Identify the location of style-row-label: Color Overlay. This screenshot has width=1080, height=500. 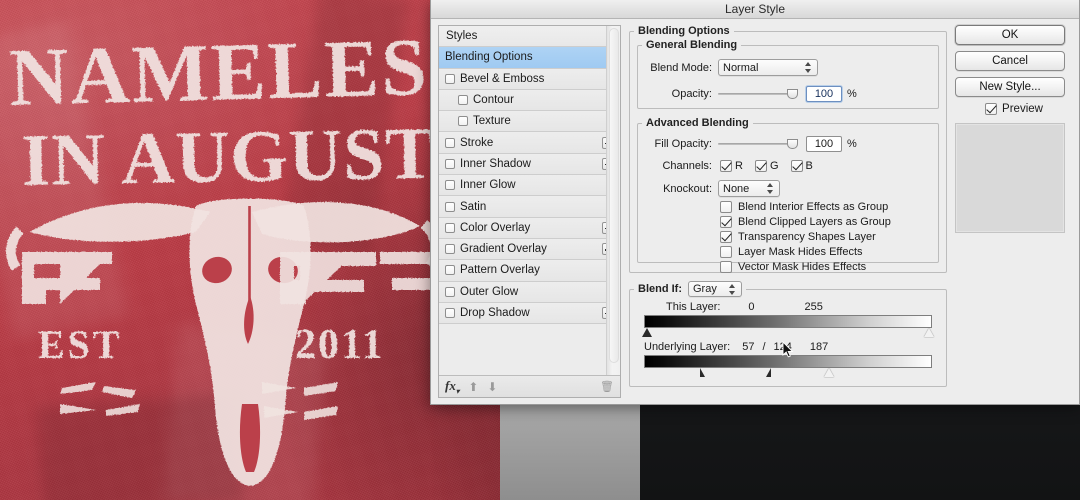
(495, 227).